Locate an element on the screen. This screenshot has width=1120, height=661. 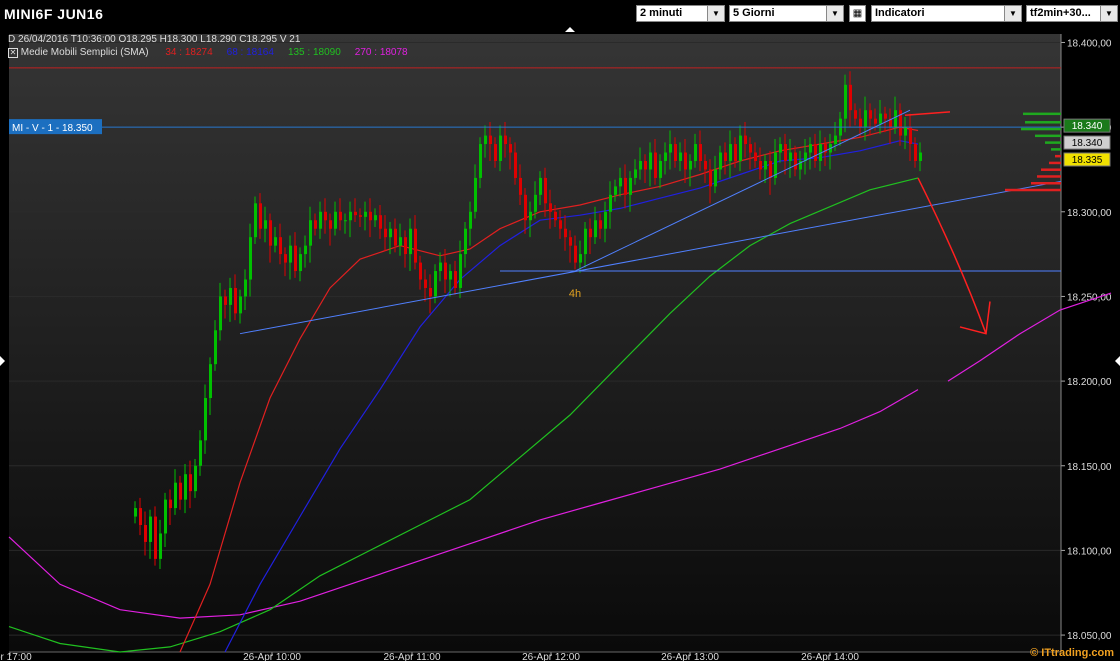
range-select: 5 Giorni ▼ is located at coordinates (786, 13).